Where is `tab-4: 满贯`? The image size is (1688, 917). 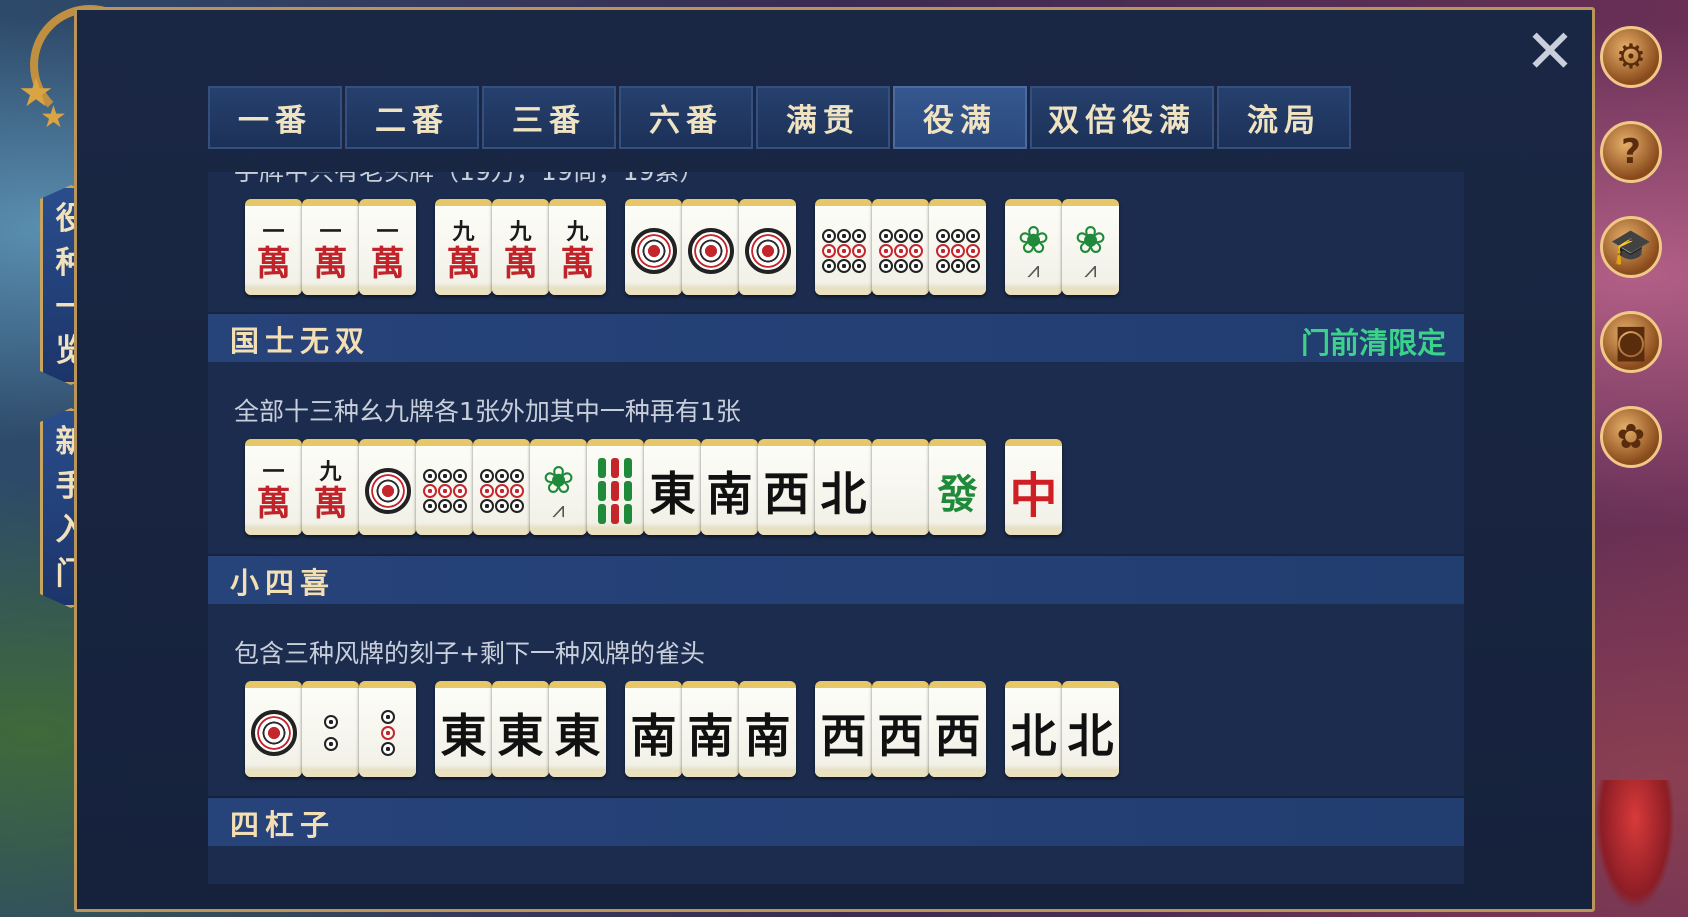 tab-4: 满贯 is located at coordinates (823, 117).